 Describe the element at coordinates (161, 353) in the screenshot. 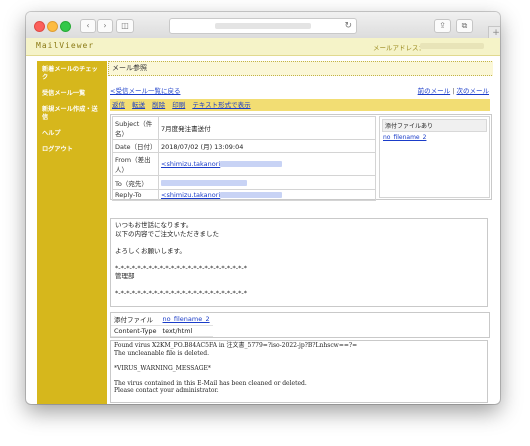

I see `virus-line: The uncleanable file is deleted.` at that location.